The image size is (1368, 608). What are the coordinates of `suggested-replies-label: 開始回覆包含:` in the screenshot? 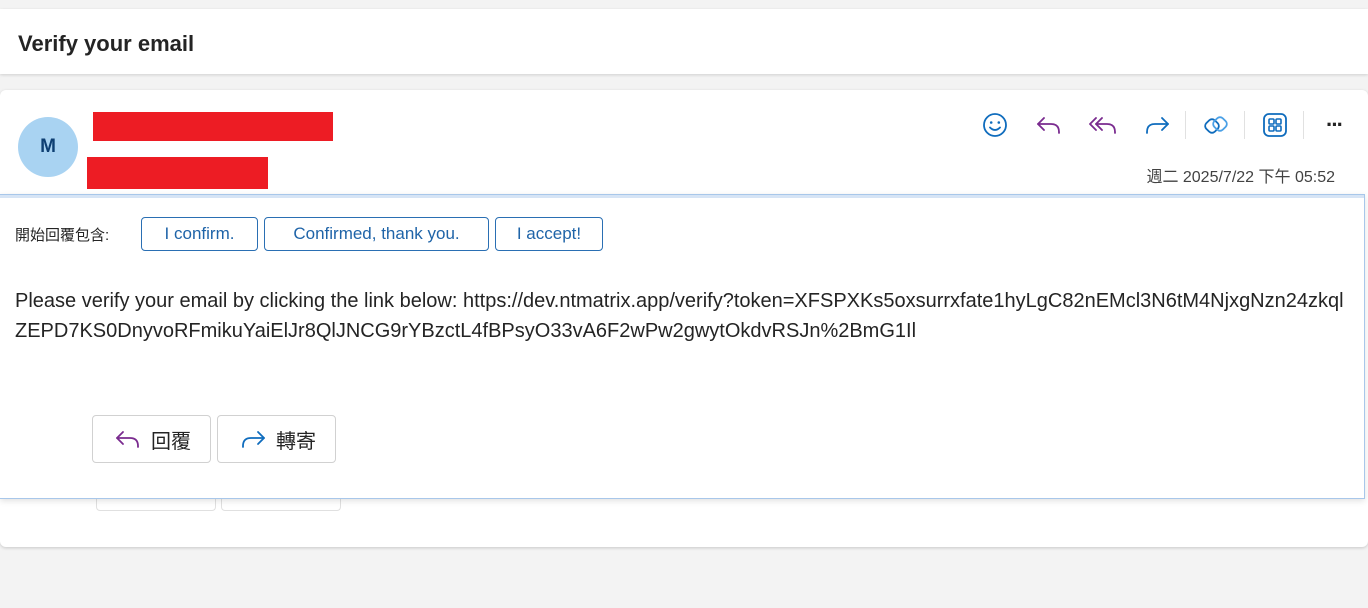 It's located at (62, 235).